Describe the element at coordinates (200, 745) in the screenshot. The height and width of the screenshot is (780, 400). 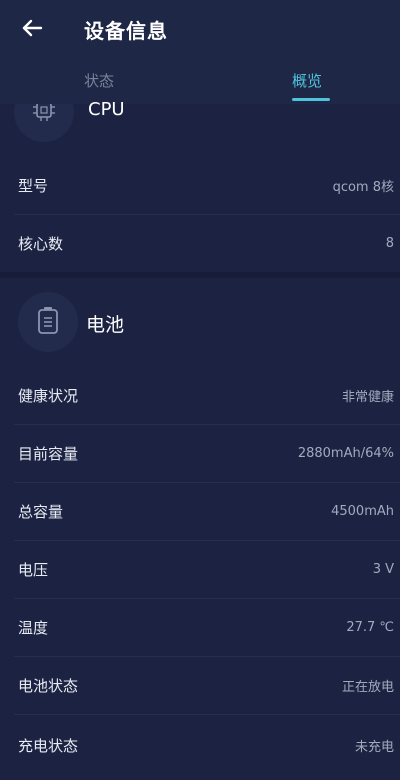
I see `battery-row-charging-status: 充电状态 未充电` at that location.